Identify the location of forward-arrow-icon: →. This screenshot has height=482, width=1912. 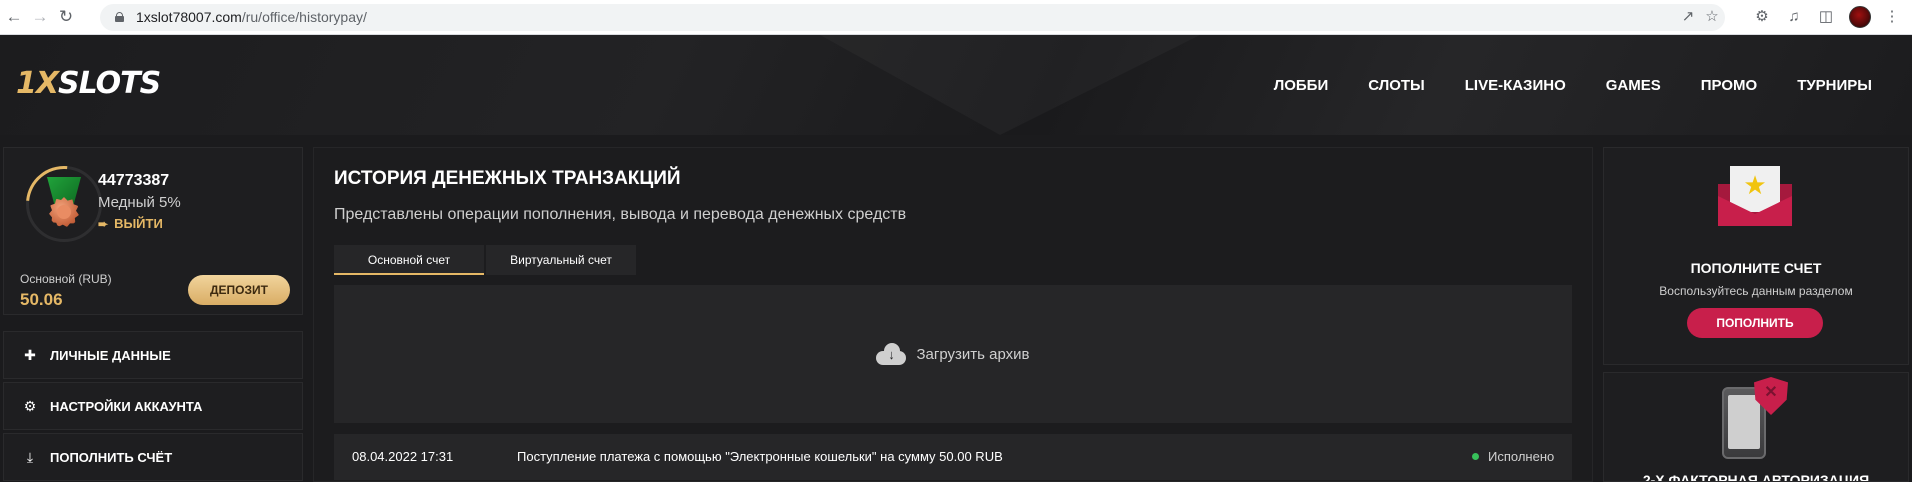
(40, 17).